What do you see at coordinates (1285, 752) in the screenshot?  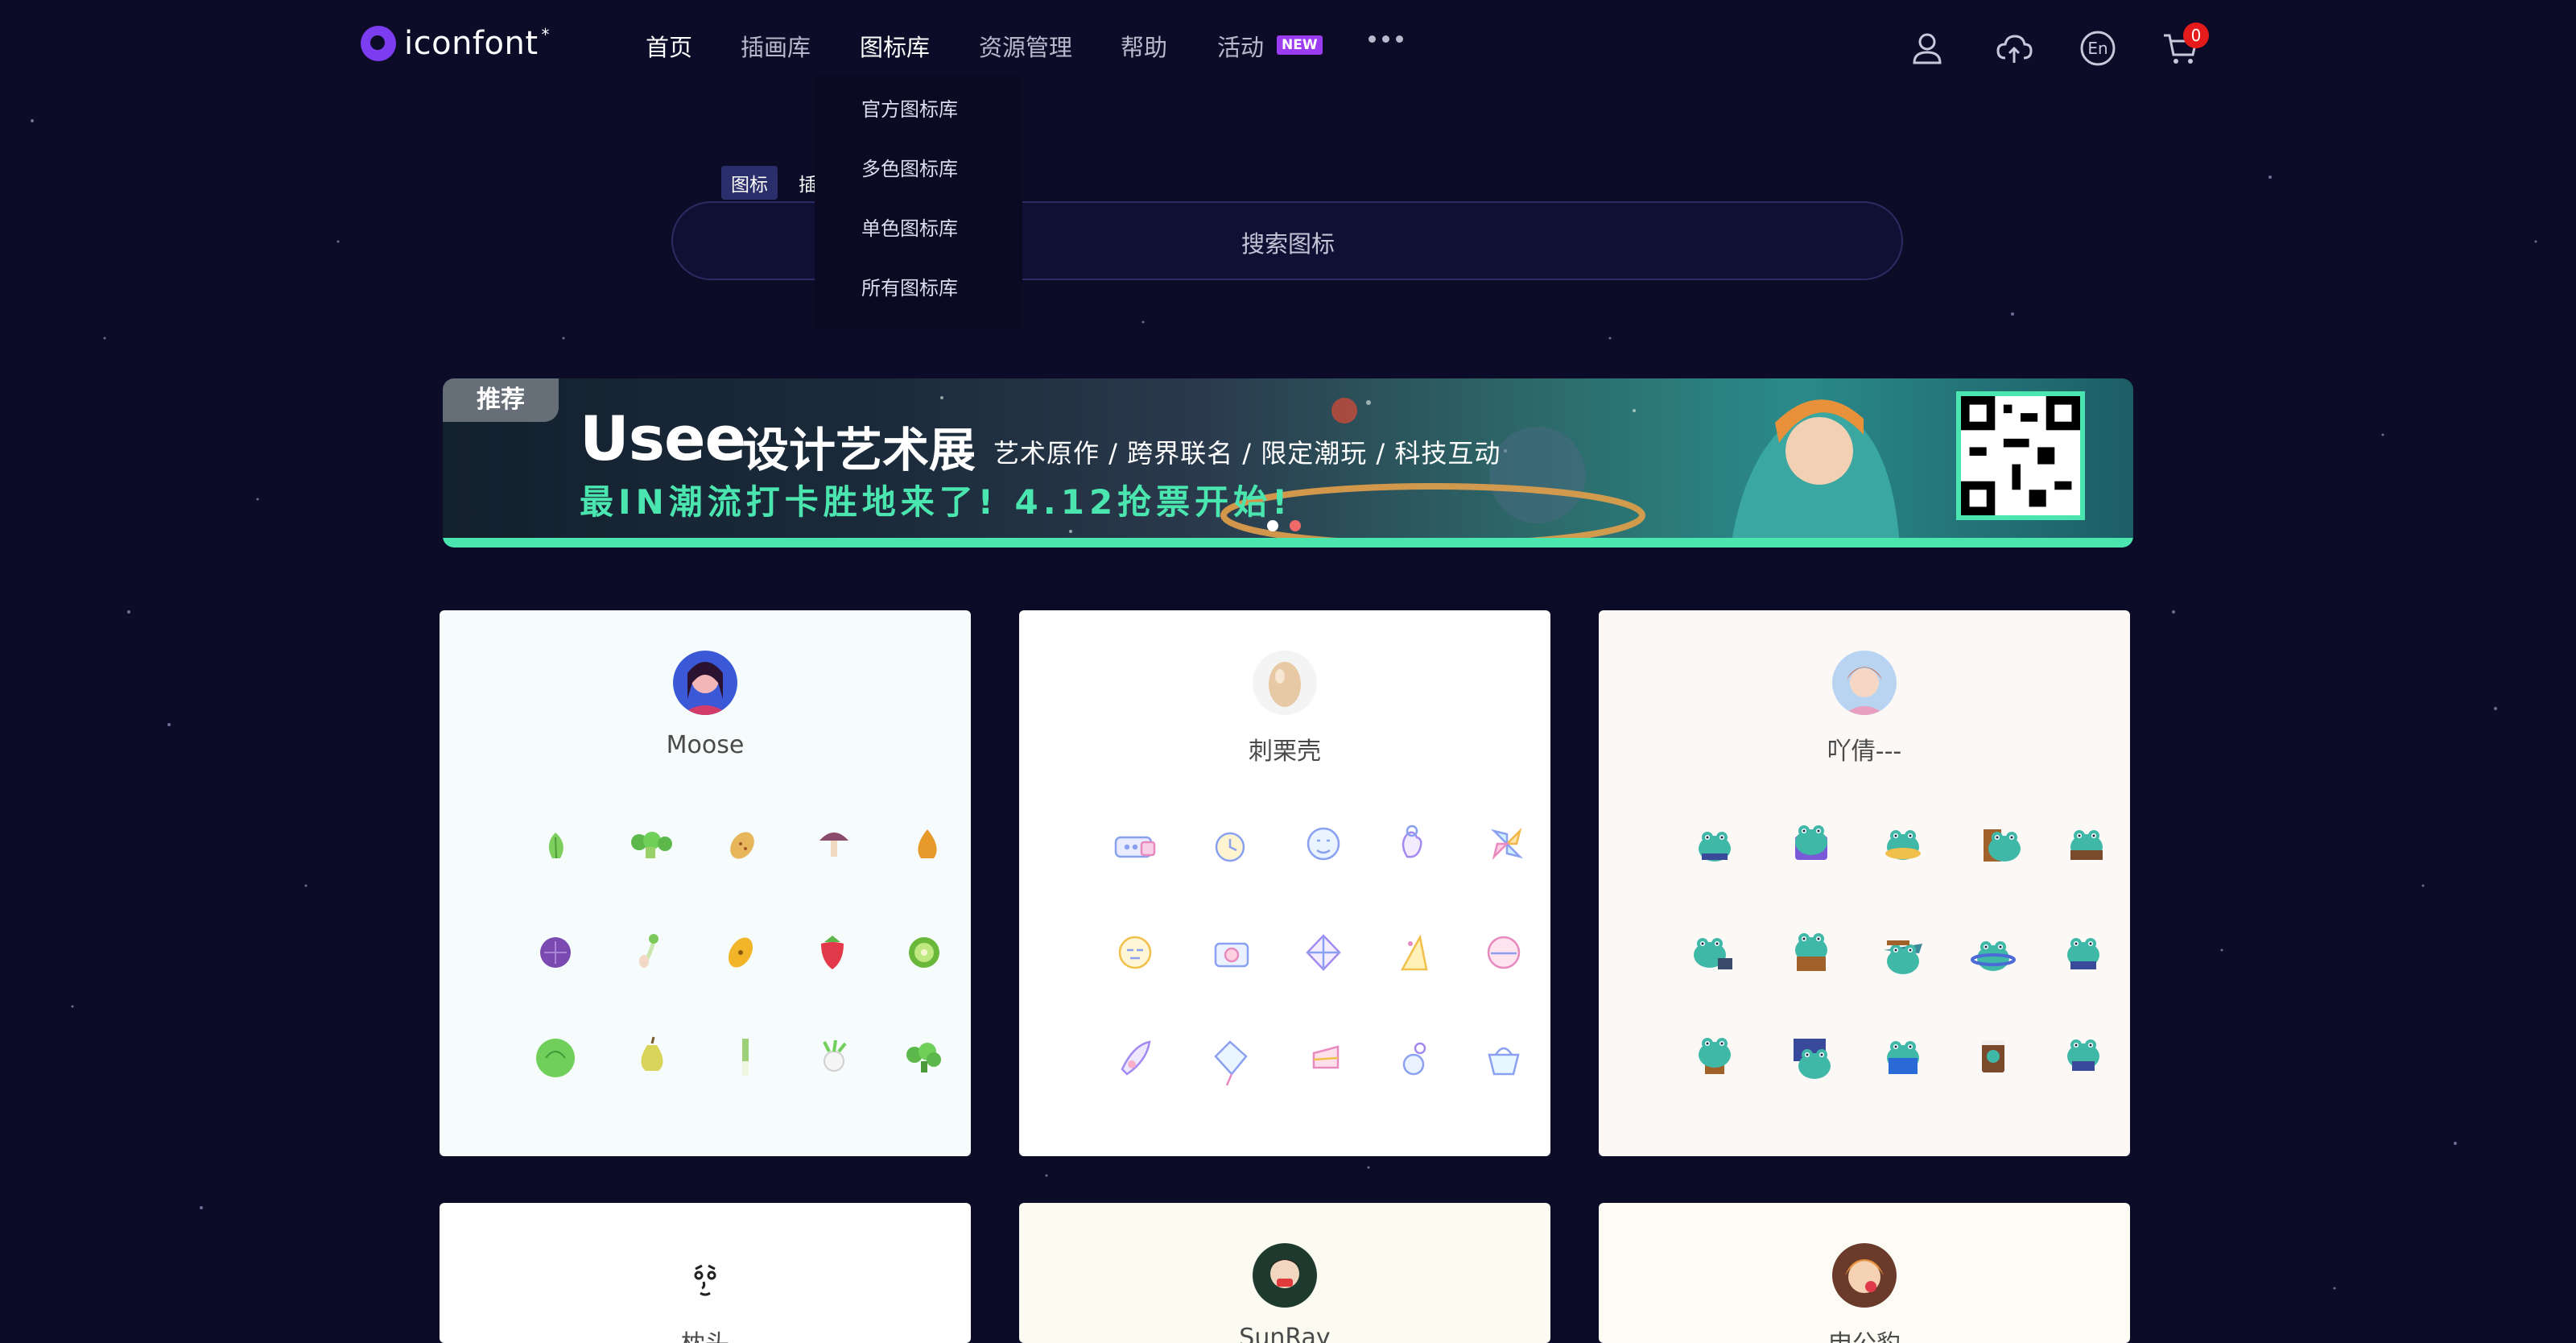 I see `card-author-name: 刺栗壳` at bounding box center [1285, 752].